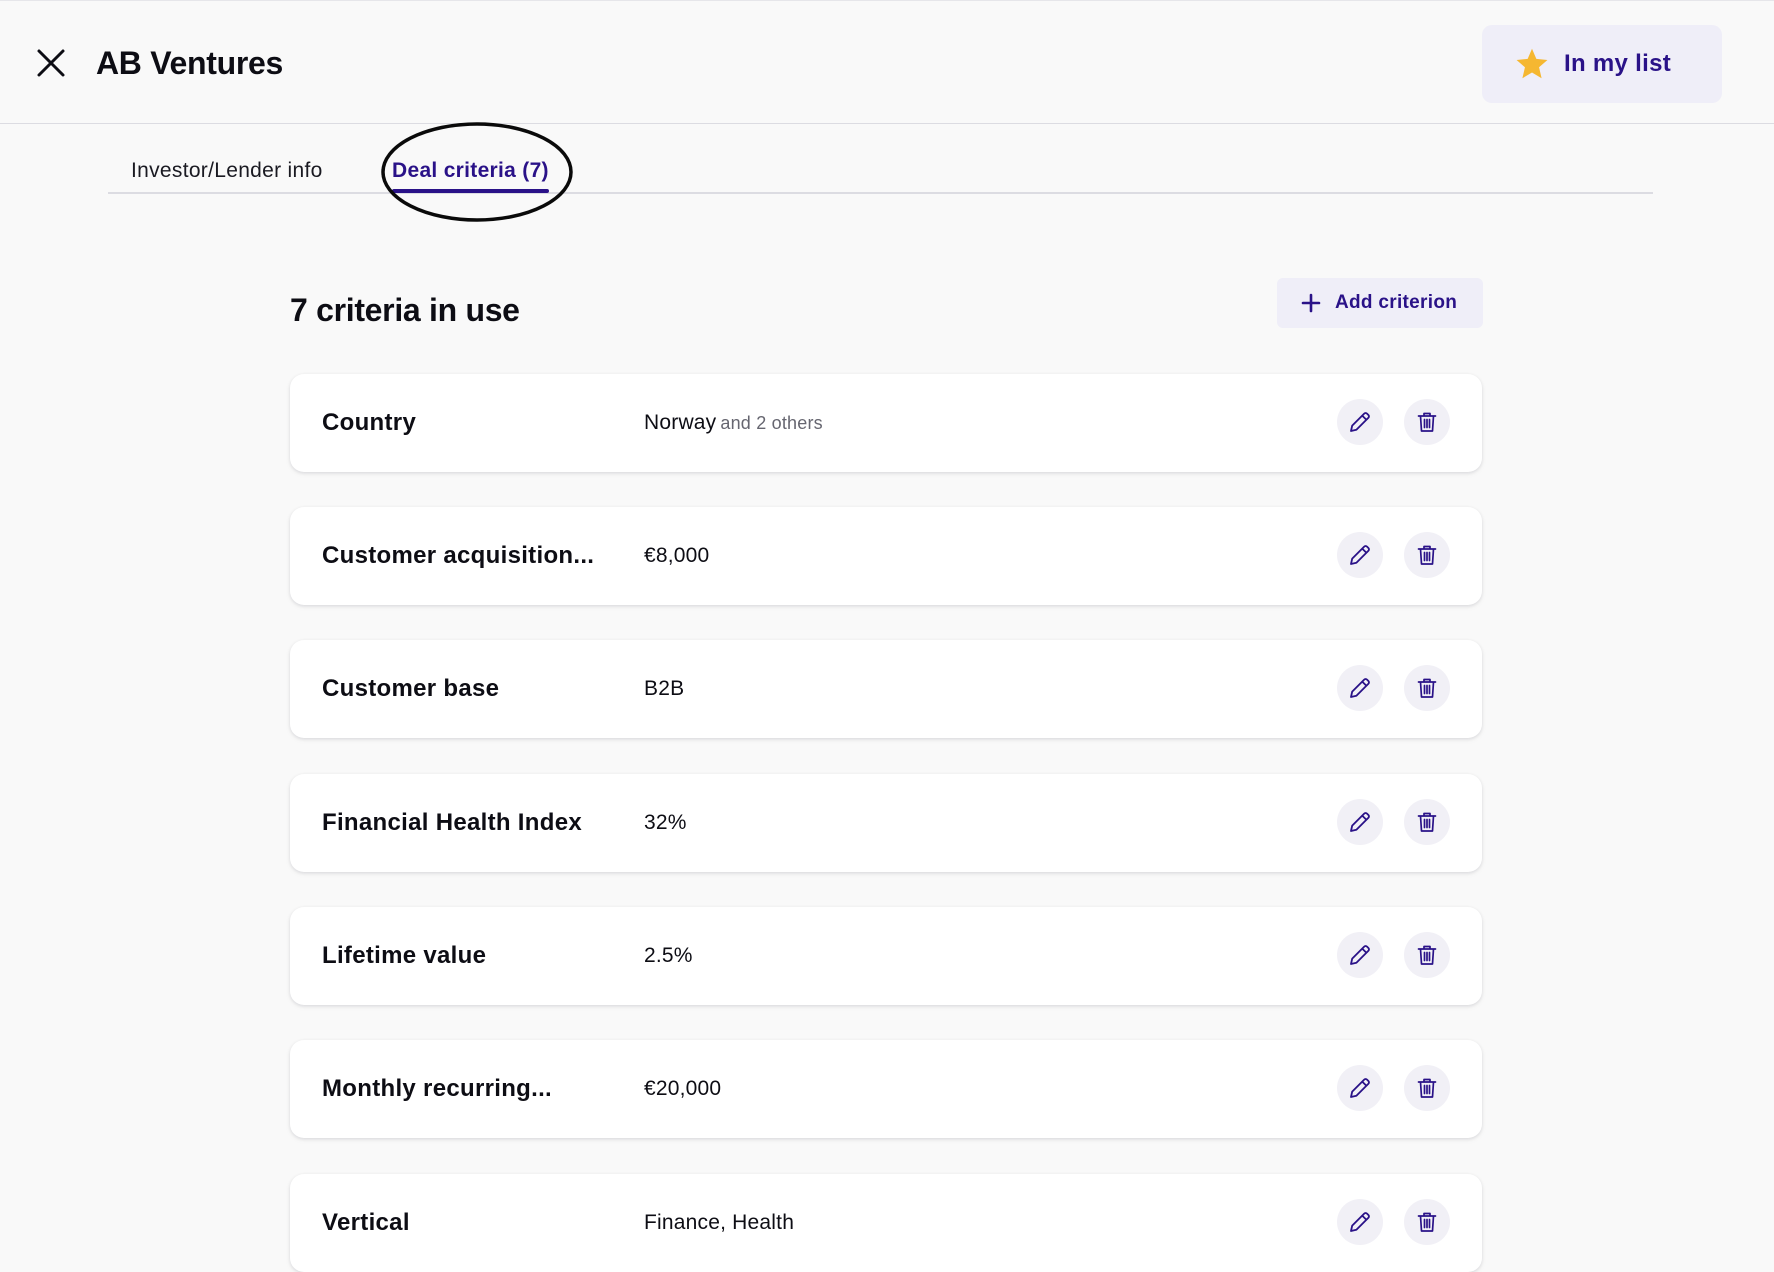 This screenshot has width=1774, height=1272. Describe the element at coordinates (886, 956) in the screenshot. I see `criterion-card-lifetime-value: Lifetime value 2.5%` at that location.